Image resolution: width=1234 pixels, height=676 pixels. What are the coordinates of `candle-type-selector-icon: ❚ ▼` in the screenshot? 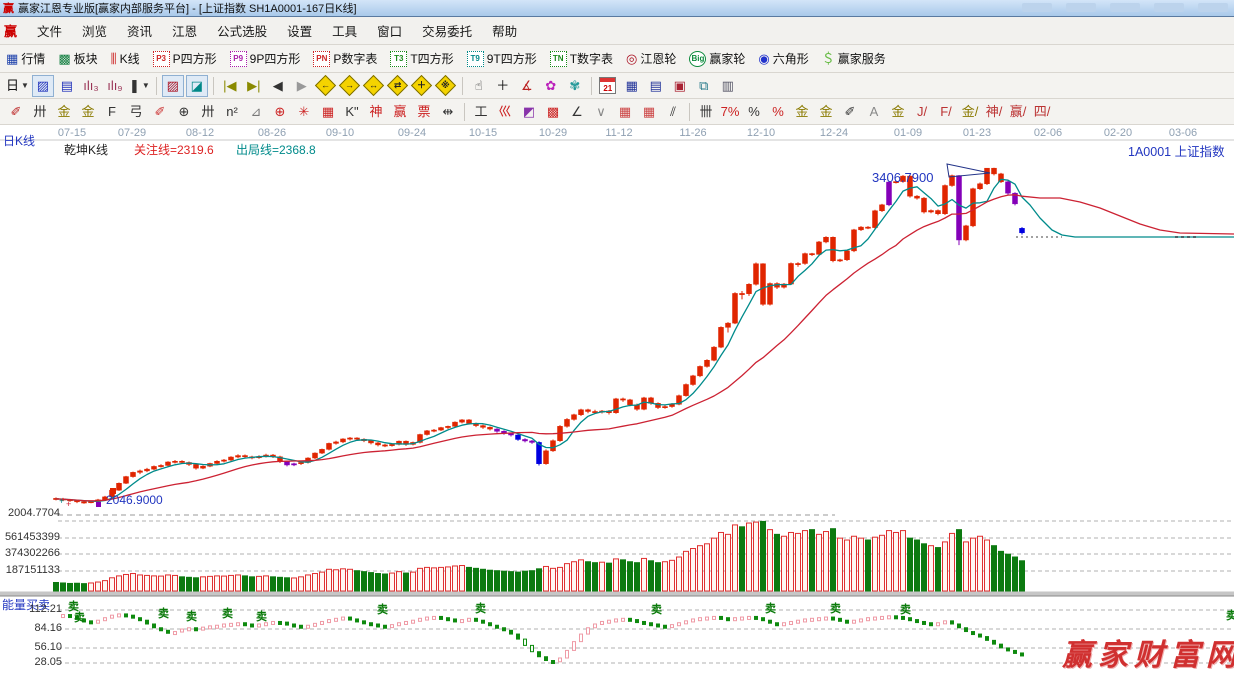 It's located at (139, 86).